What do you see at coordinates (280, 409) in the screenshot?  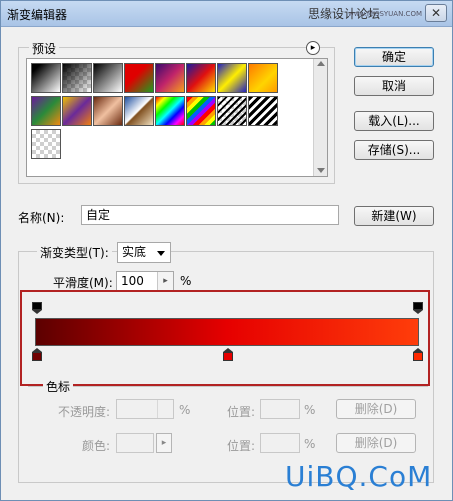 I see `opacity-location-input` at bounding box center [280, 409].